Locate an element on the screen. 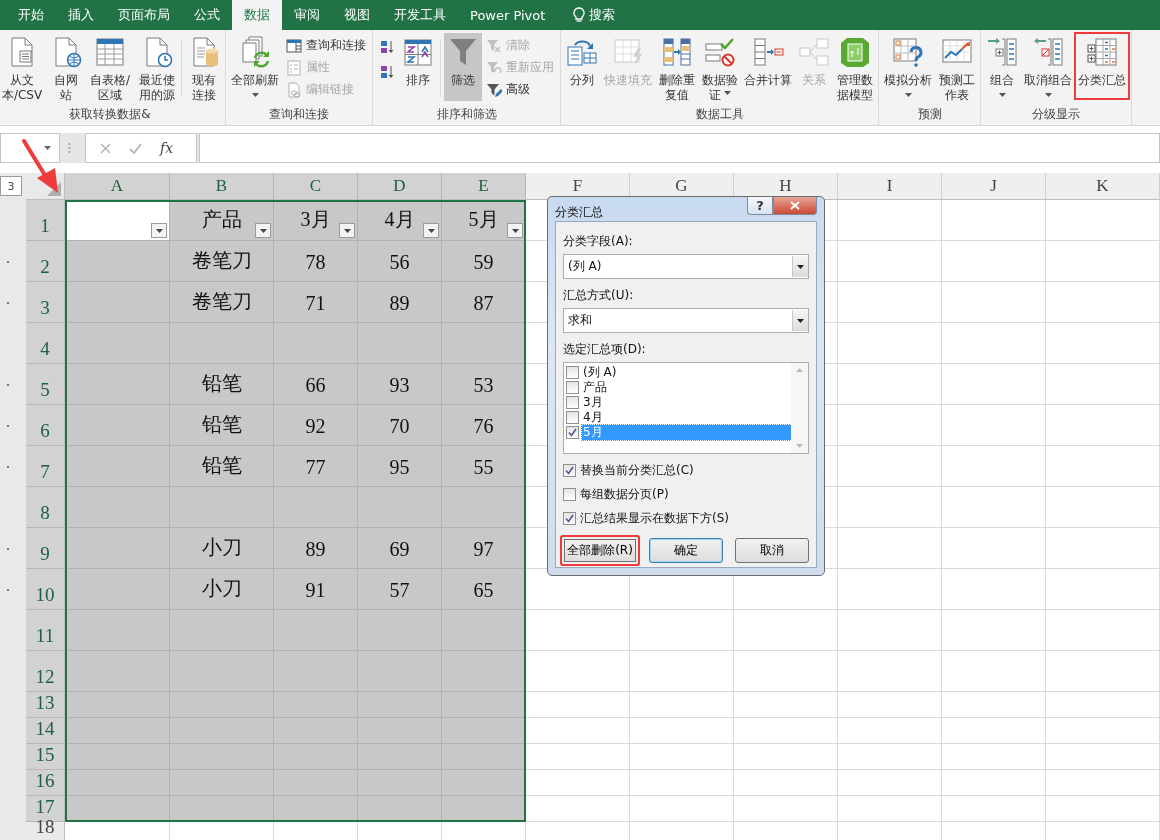 Image resolution: width=1160 pixels, height=840 pixels. row-header: 5 is located at coordinates (45, 384).